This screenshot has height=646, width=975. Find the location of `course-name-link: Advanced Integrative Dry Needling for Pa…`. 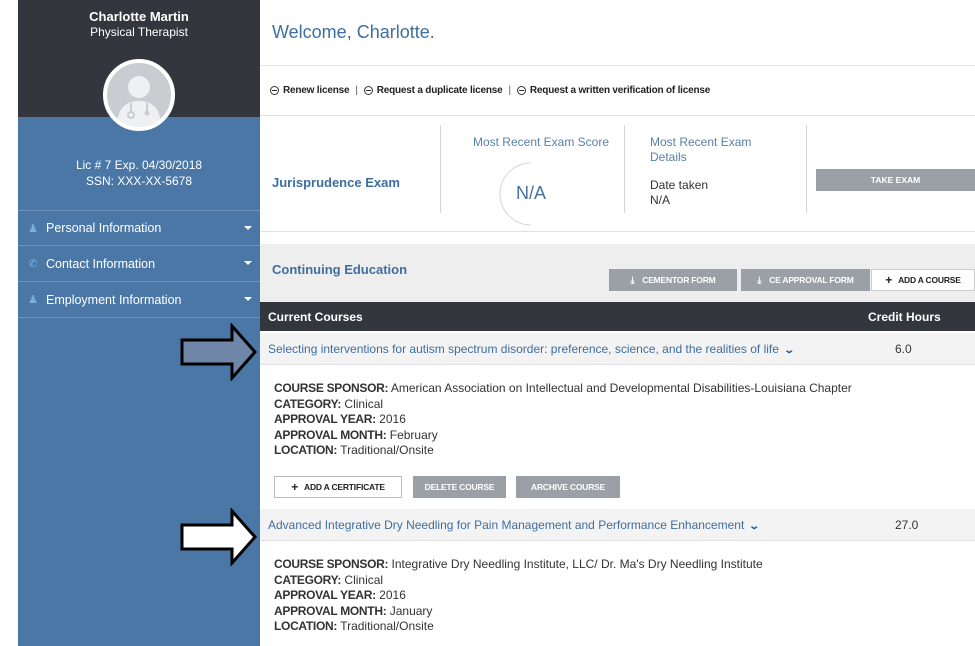

course-name-link: Advanced Integrative Dry Needling for Pa… is located at coordinates (514, 525).